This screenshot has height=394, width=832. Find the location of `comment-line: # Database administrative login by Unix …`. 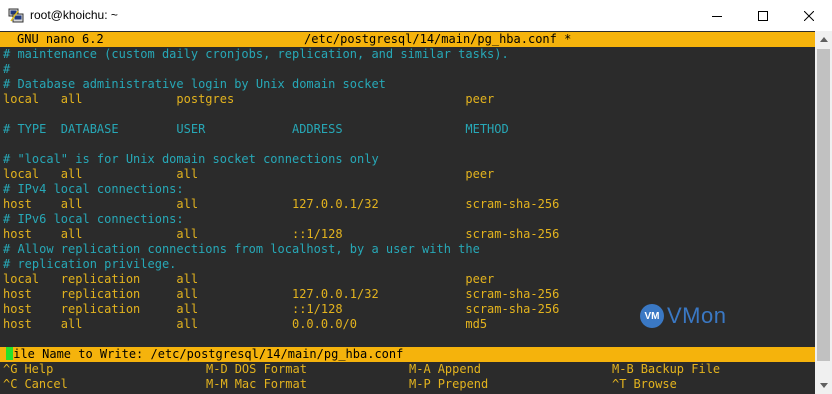

comment-line: # Database administrative login by Unix … is located at coordinates (194, 84).